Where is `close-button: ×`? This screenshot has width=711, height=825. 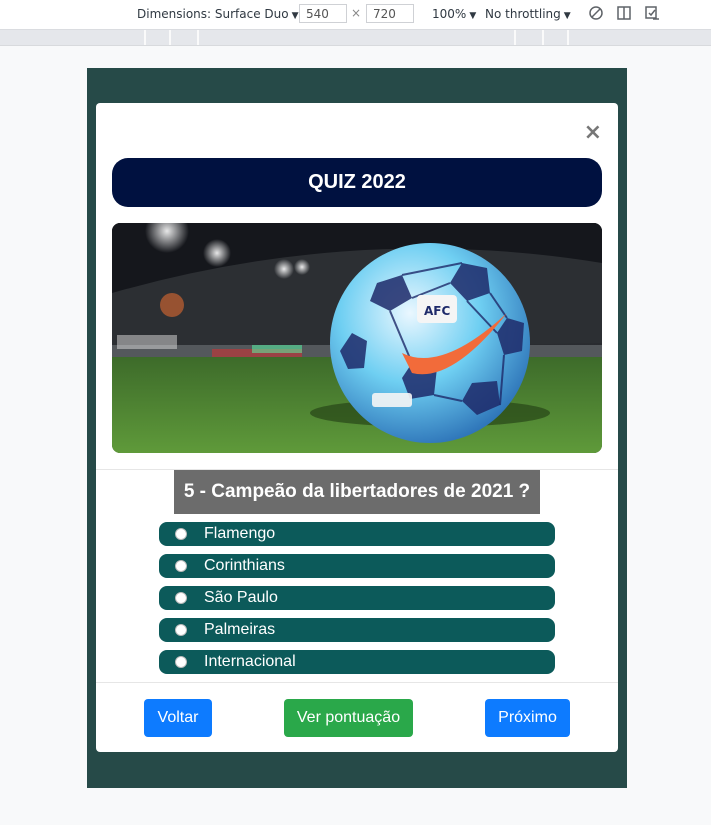
close-button: × is located at coordinates (593, 133).